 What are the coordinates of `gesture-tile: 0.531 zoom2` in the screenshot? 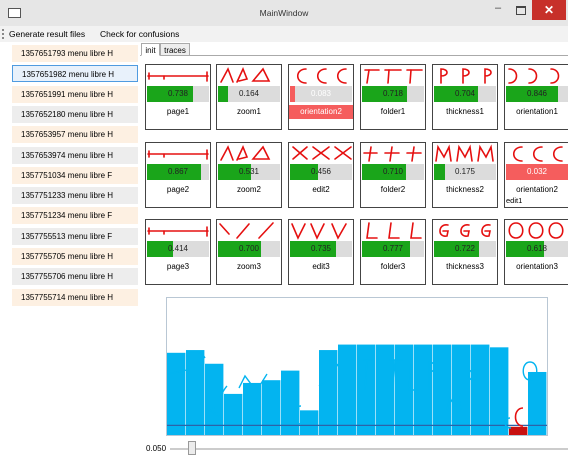 It's located at (249, 175).